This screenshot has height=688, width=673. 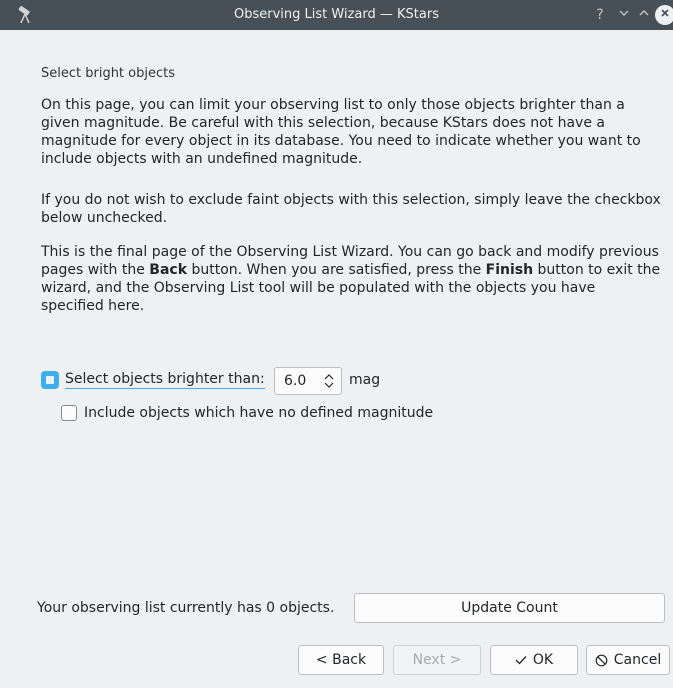 What do you see at coordinates (165, 380) in the screenshot?
I see `brighter-than-label: Select objects brighter than:` at bounding box center [165, 380].